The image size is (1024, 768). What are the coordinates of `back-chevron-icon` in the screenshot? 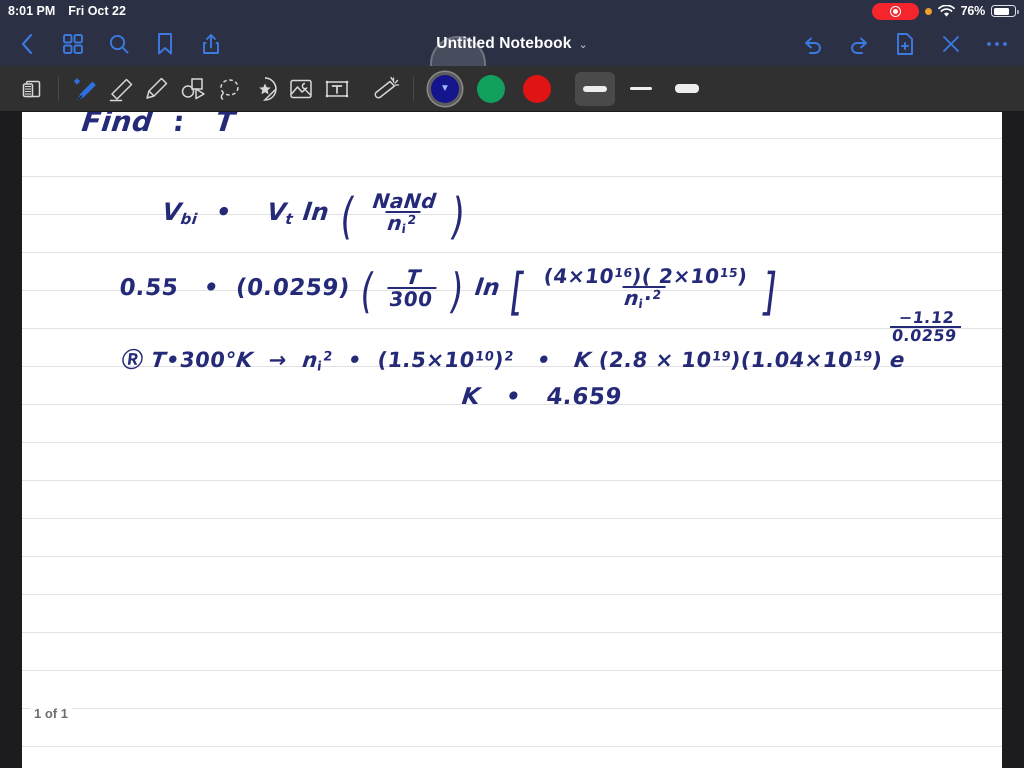 It's located at (27, 44).